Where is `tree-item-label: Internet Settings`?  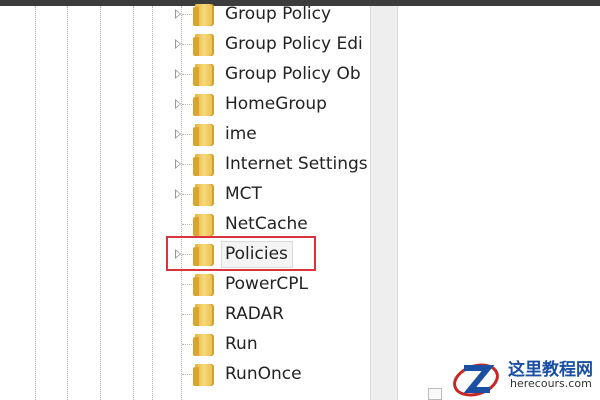
tree-item-label: Internet Settings is located at coordinates (296, 164).